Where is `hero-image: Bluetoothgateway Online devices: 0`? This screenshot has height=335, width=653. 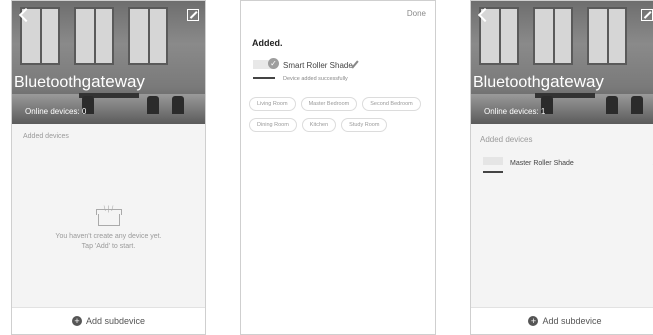
hero-image: Bluetoothgateway Online devices: 0 is located at coordinates (108, 62).